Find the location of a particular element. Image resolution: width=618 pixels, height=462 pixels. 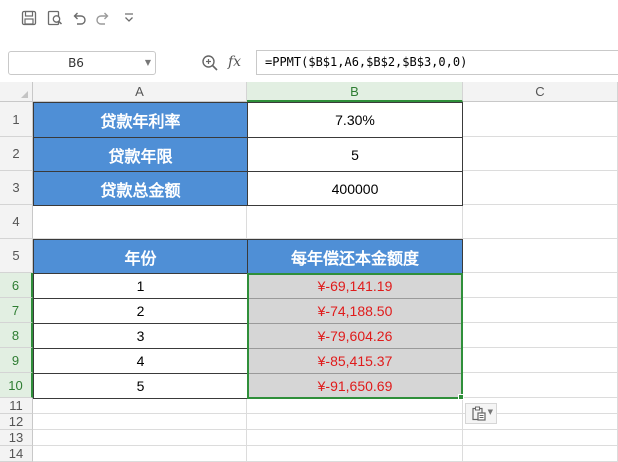

cell-c14 is located at coordinates (540, 454).